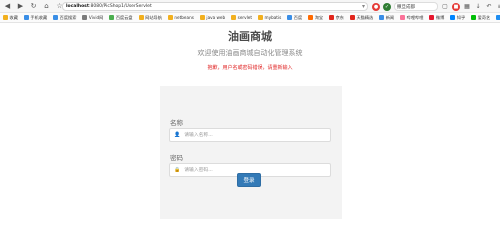  I want to click on bookmark-item: 新闻, so click(386, 18).